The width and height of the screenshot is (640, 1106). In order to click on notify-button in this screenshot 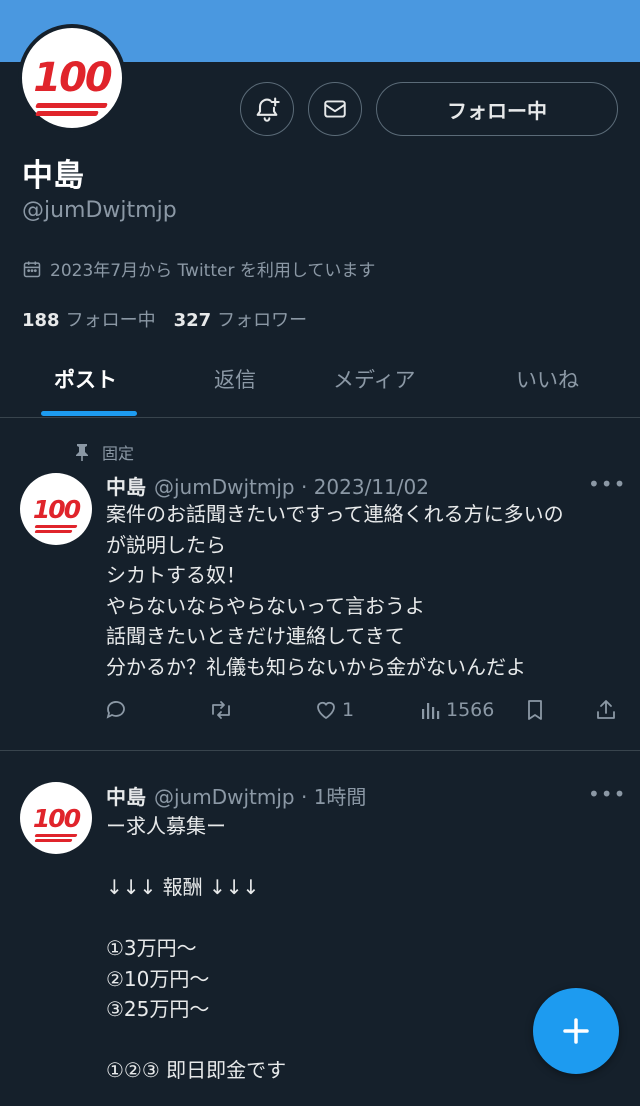, I will do `click(267, 109)`.